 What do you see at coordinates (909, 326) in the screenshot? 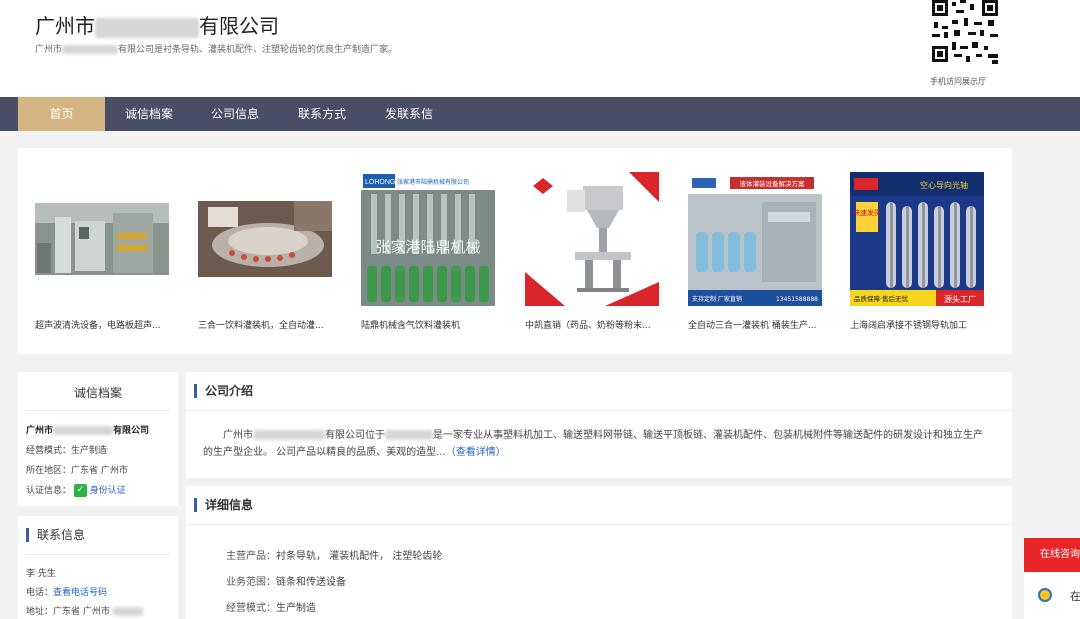
I see `product-caption: 上海阔启承接不锈钢导轨加工` at bounding box center [909, 326].